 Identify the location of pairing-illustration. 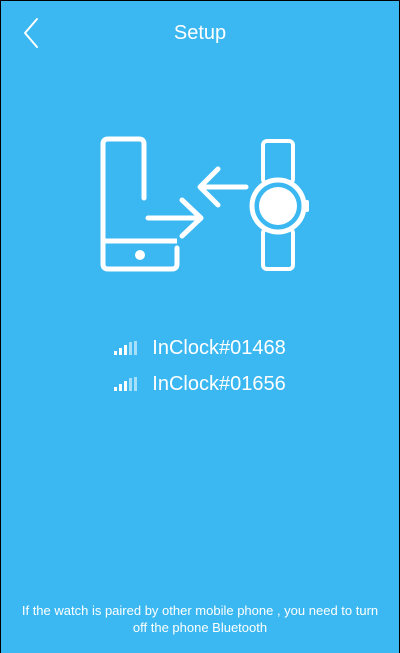
(204, 204).